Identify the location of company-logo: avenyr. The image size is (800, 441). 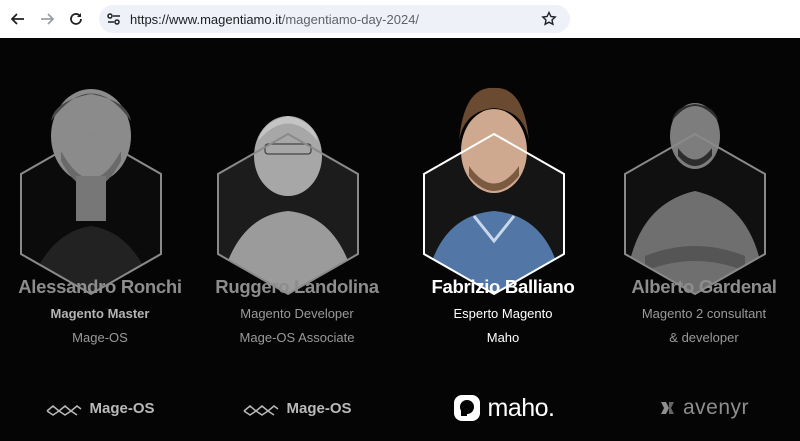
(702, 408).